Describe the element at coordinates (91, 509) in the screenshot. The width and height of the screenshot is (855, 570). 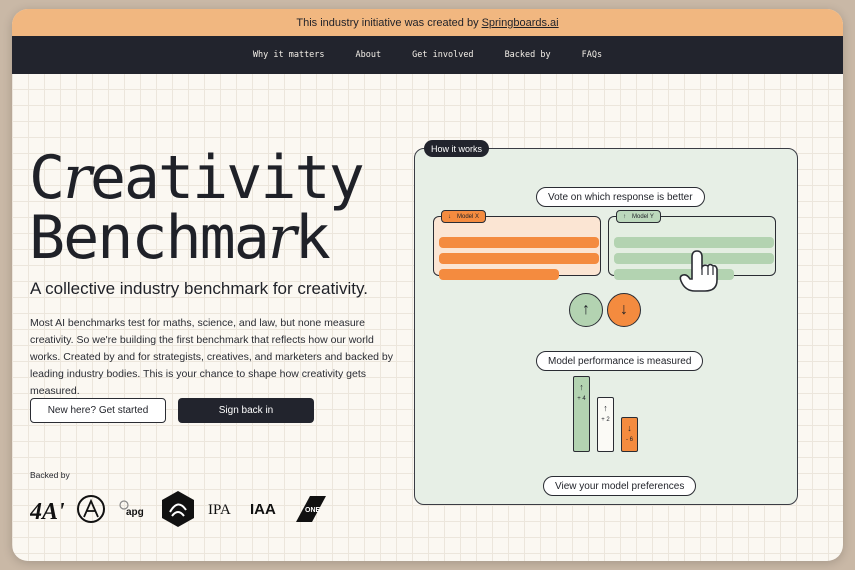
I see `aa-logo` at that location.